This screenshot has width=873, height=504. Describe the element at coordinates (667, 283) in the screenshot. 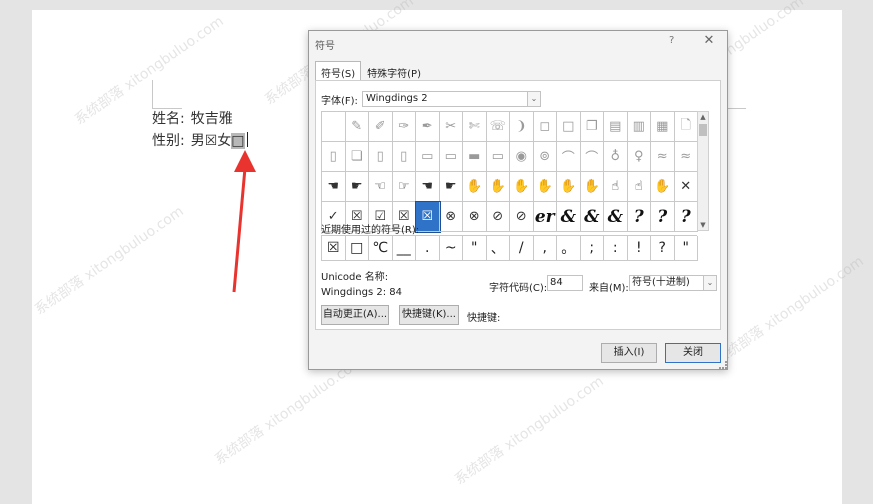

I see `from-select: 符号(十进制)` at that location.